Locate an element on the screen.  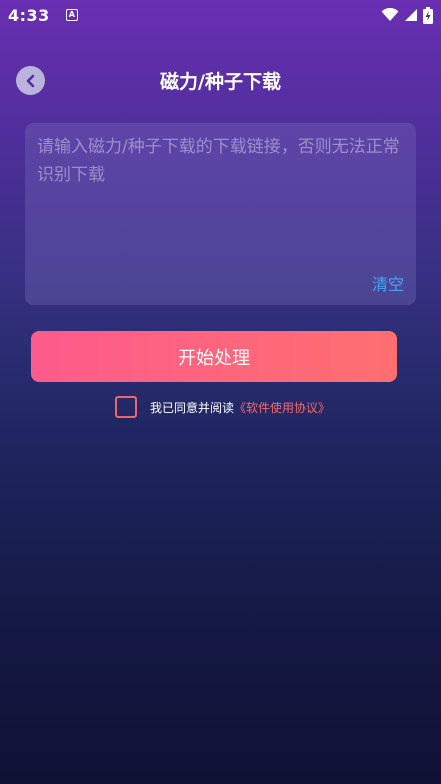
page-title: 磁力/种子下载 is located at coordinates (220, 81).